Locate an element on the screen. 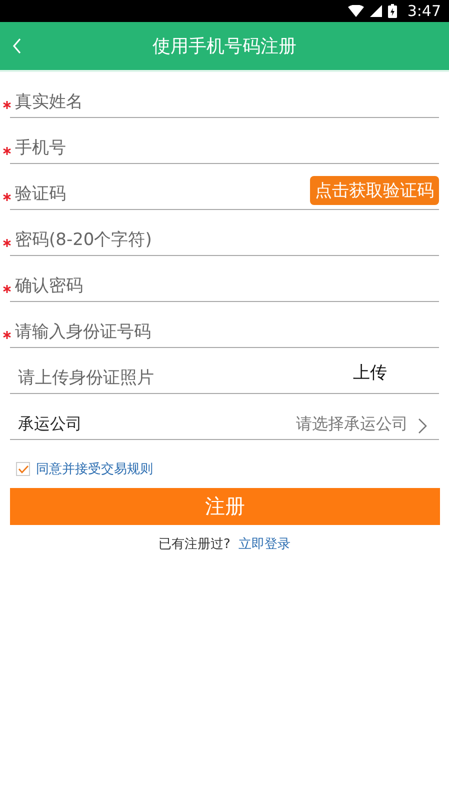 Image resolution: width=449 pixels, height=800 pixels. chevron-right-icon is located at coordinates (422, 426).